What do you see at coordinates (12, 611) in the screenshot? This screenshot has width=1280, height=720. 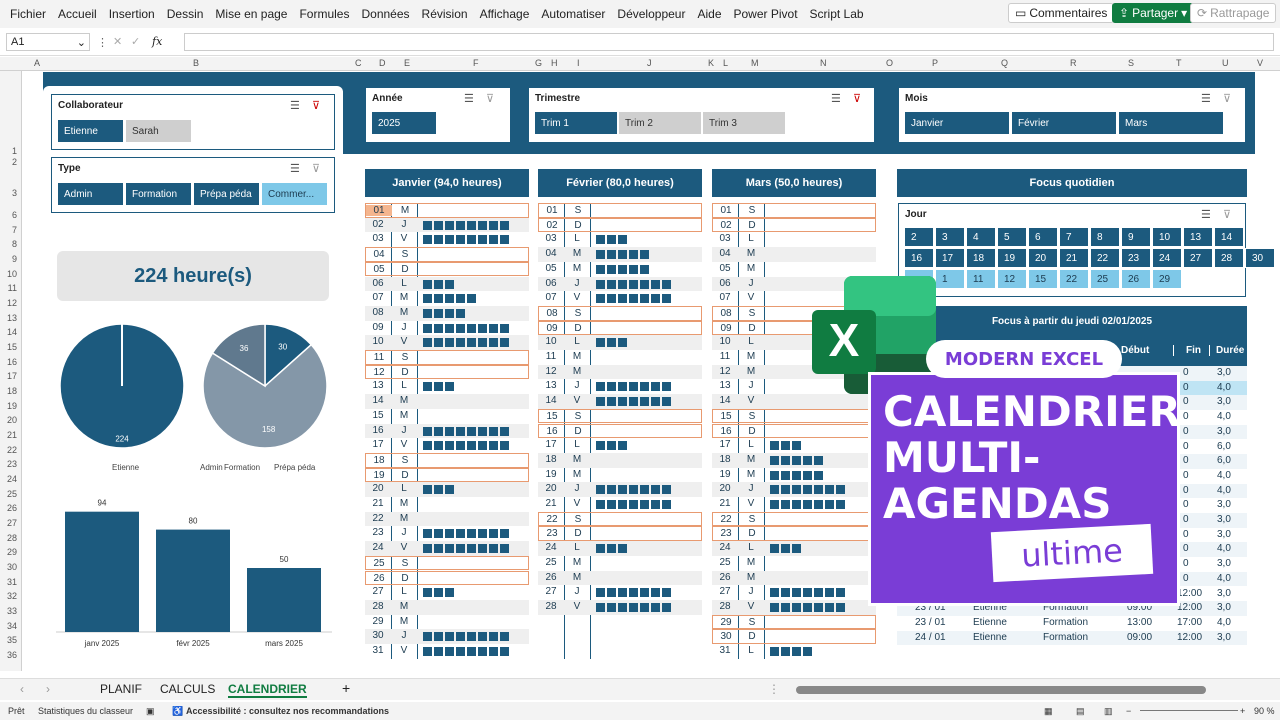 I see `row-header: 33` at bounding box center [12, 611].